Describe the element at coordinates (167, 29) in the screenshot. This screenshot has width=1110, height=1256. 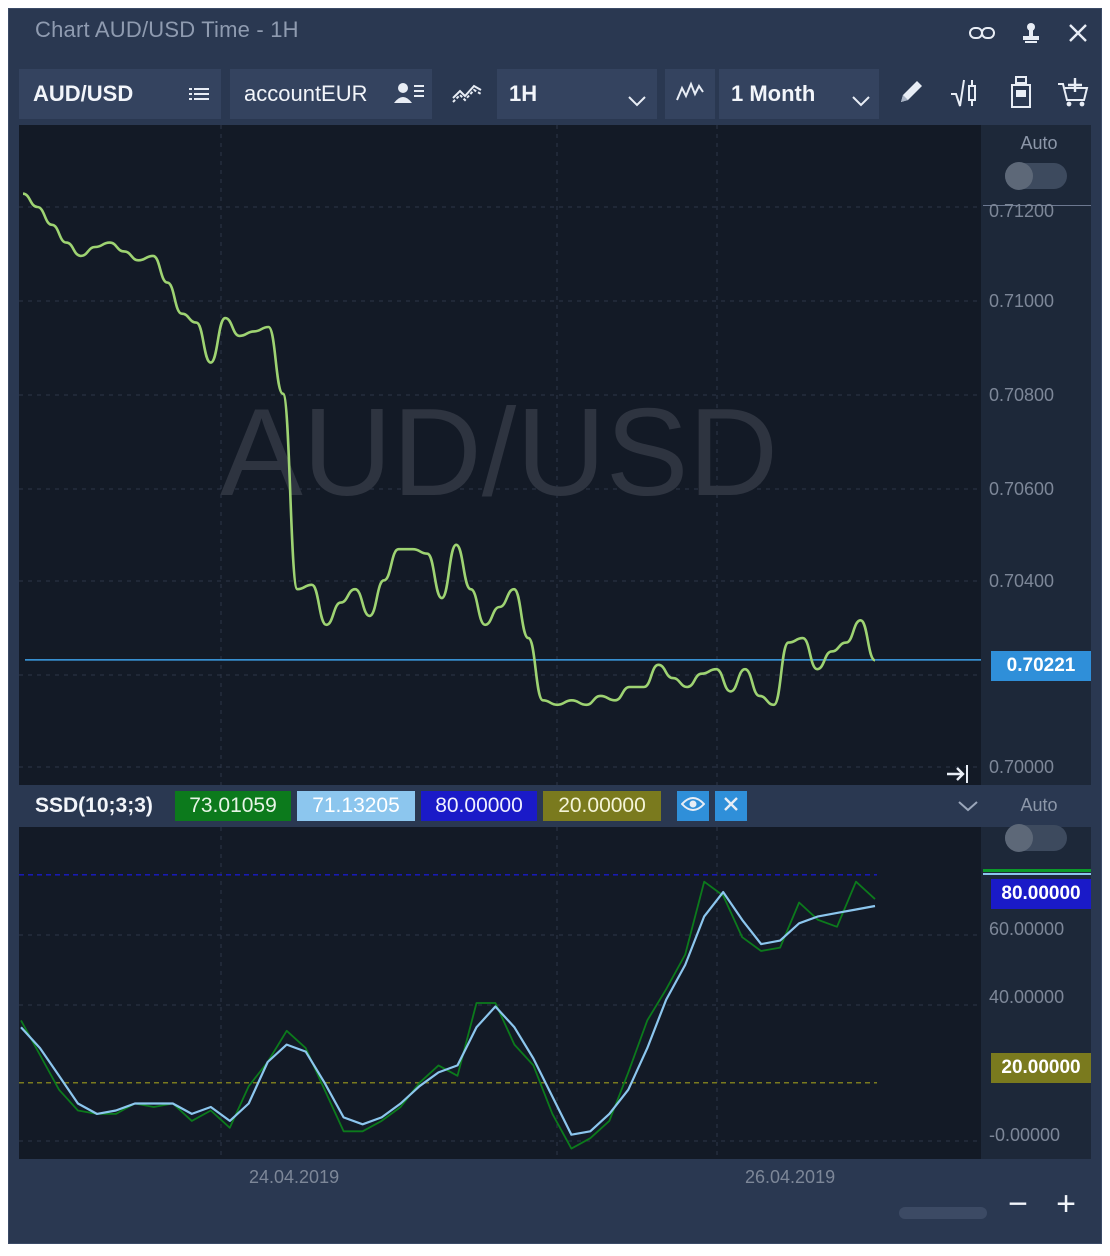
I see `window-title: Chart AUD/USD Time - 1H` at that location.